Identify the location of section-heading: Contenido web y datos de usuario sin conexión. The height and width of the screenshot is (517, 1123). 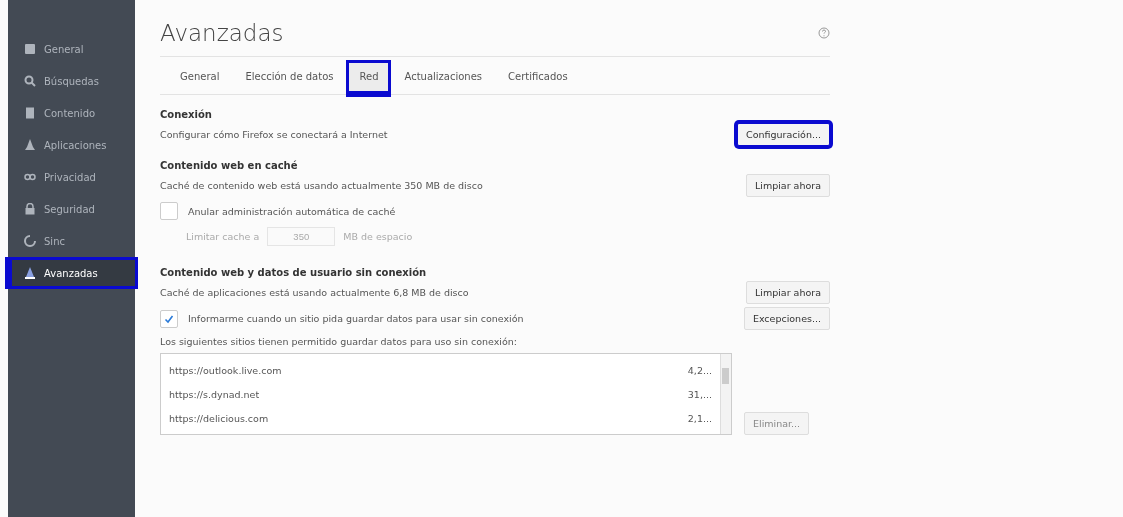
(294, 272).